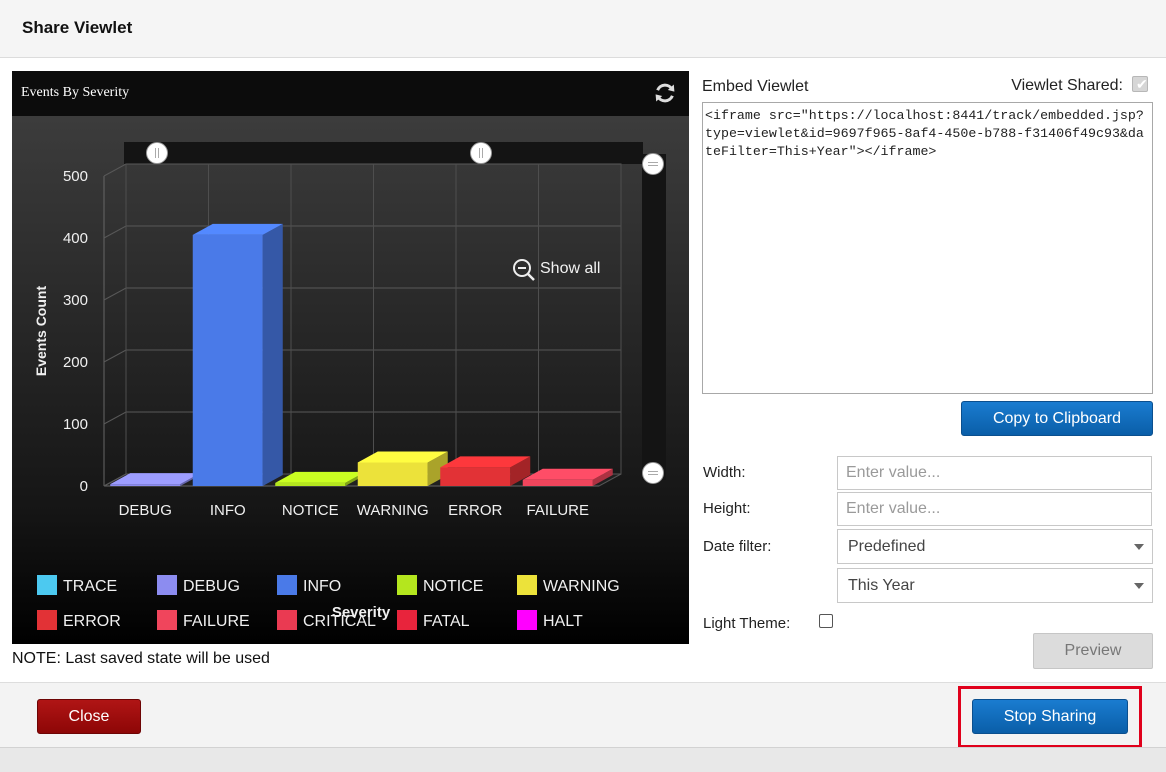 Image resolution: width=1166 pixels, height=772 pixels. What do you see at coordinates (1067, 85) in the screenshot?
I see `viewlet-shared-label: Viewlet Shared:` at bounding box center [1067, 85].